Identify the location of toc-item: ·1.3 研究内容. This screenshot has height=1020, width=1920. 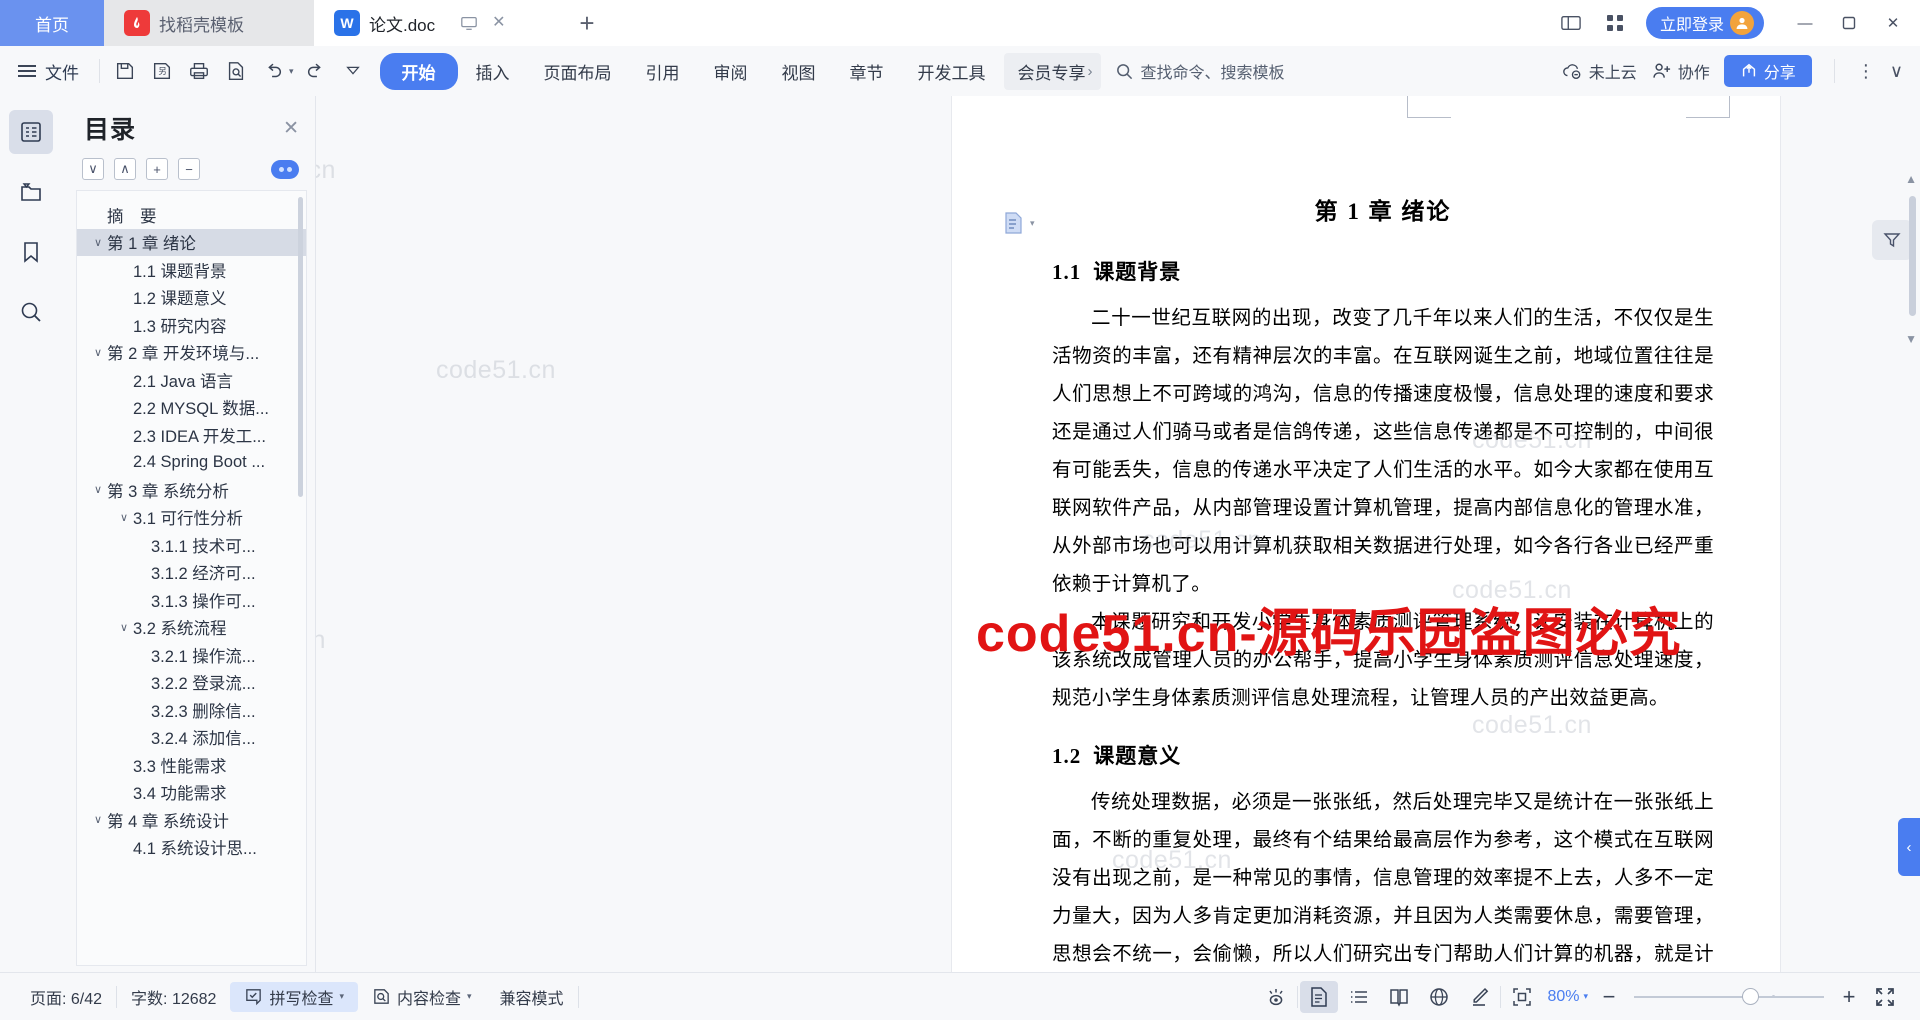
(191, 325).